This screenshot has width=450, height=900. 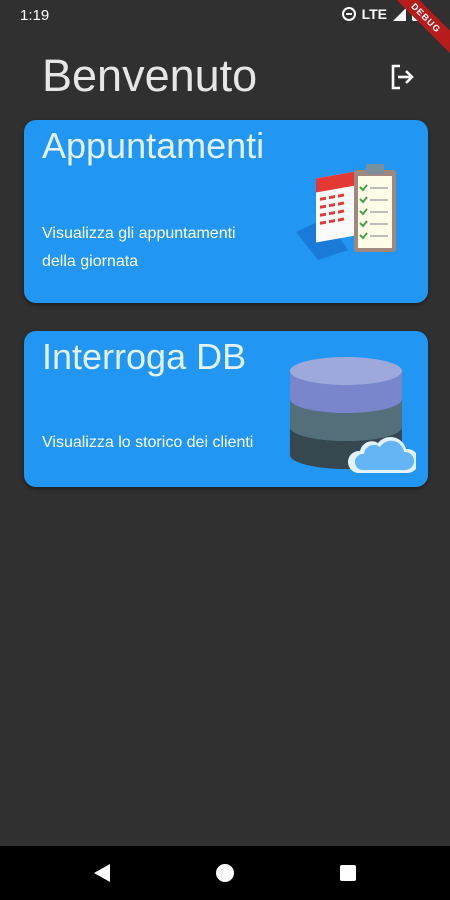 I want to click on database-cloud-icon, so click(x=353, y=415).